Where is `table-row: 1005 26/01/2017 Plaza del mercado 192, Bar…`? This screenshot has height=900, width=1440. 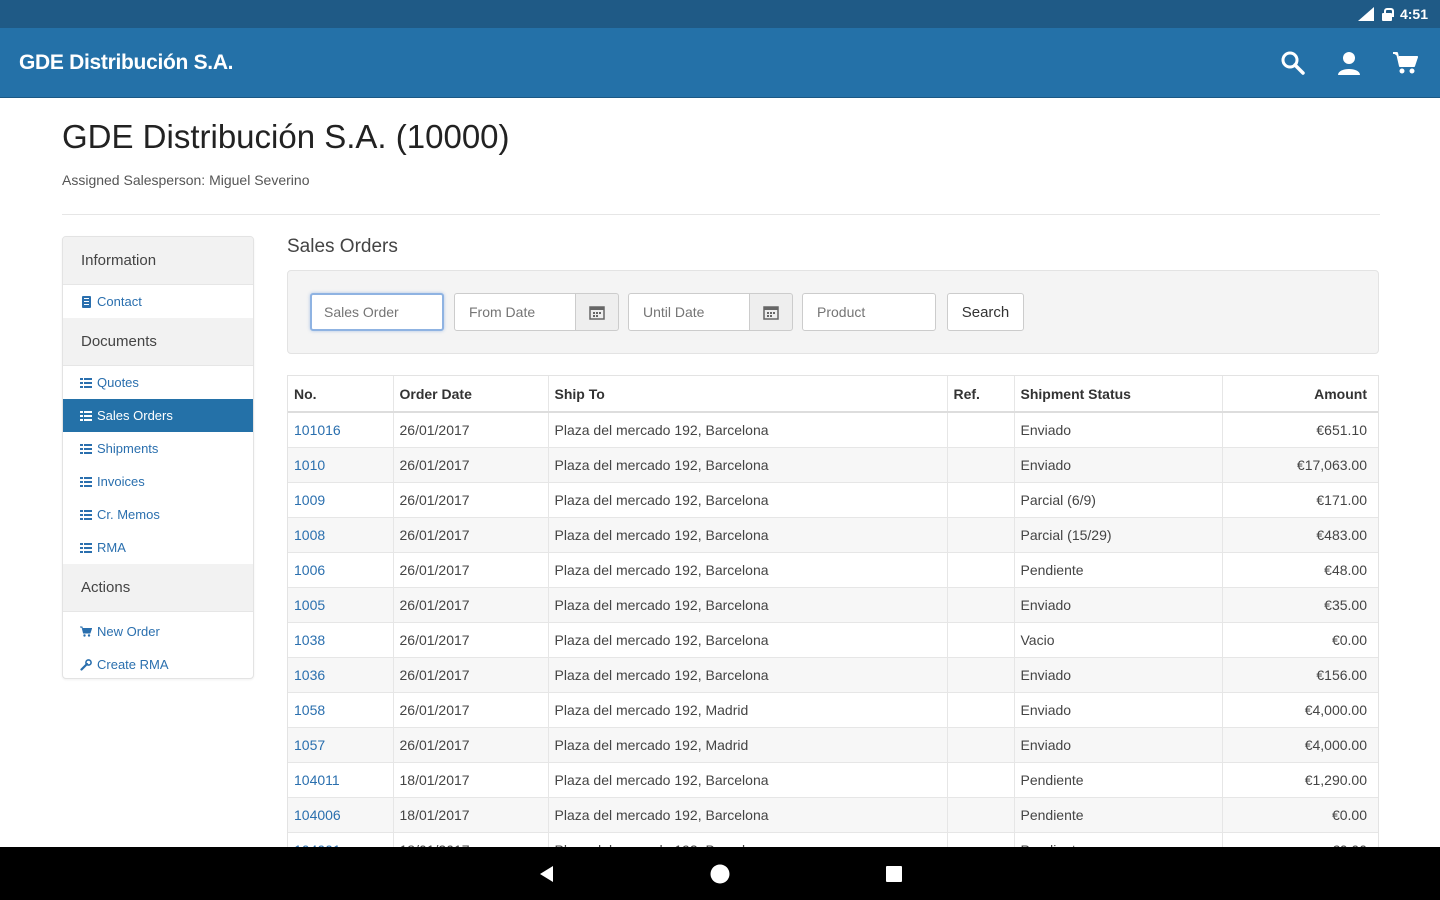
table-row: 1005 26/01/2017 Plaza del mercado 192, Bar… is located at coordinates (833, 604).